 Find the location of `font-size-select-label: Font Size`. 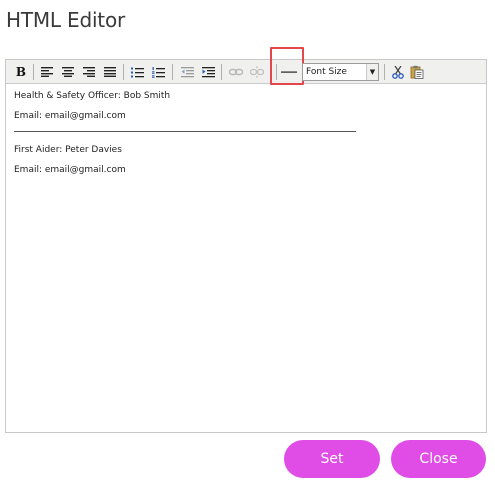

font-size-select-label: Font Size is located at coordinates (326, 72).